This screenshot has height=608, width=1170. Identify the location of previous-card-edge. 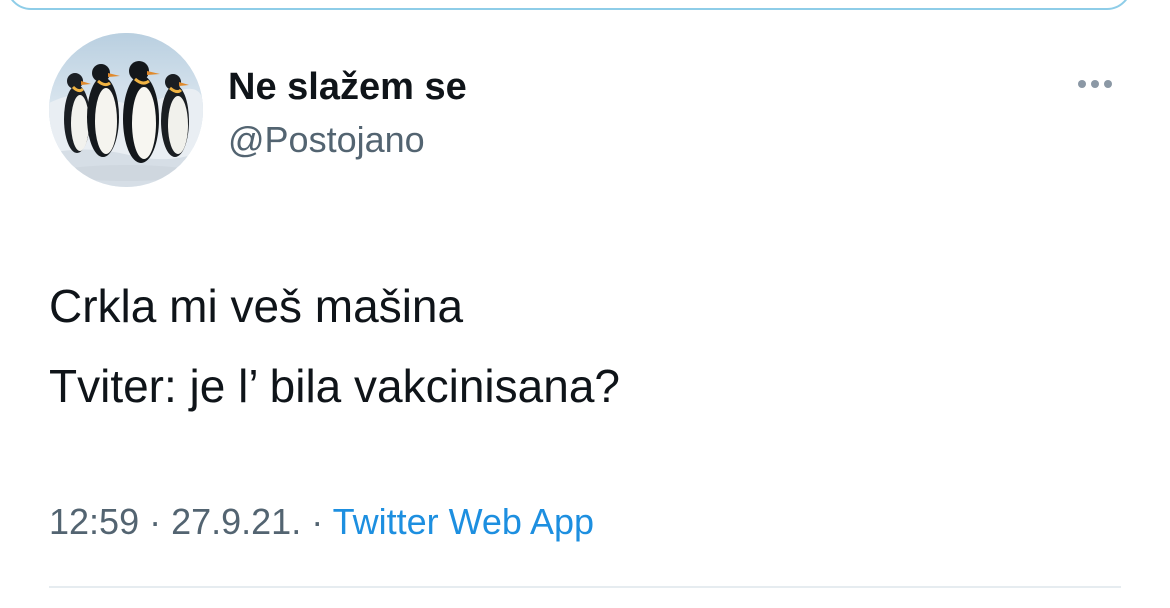
(569, 5).